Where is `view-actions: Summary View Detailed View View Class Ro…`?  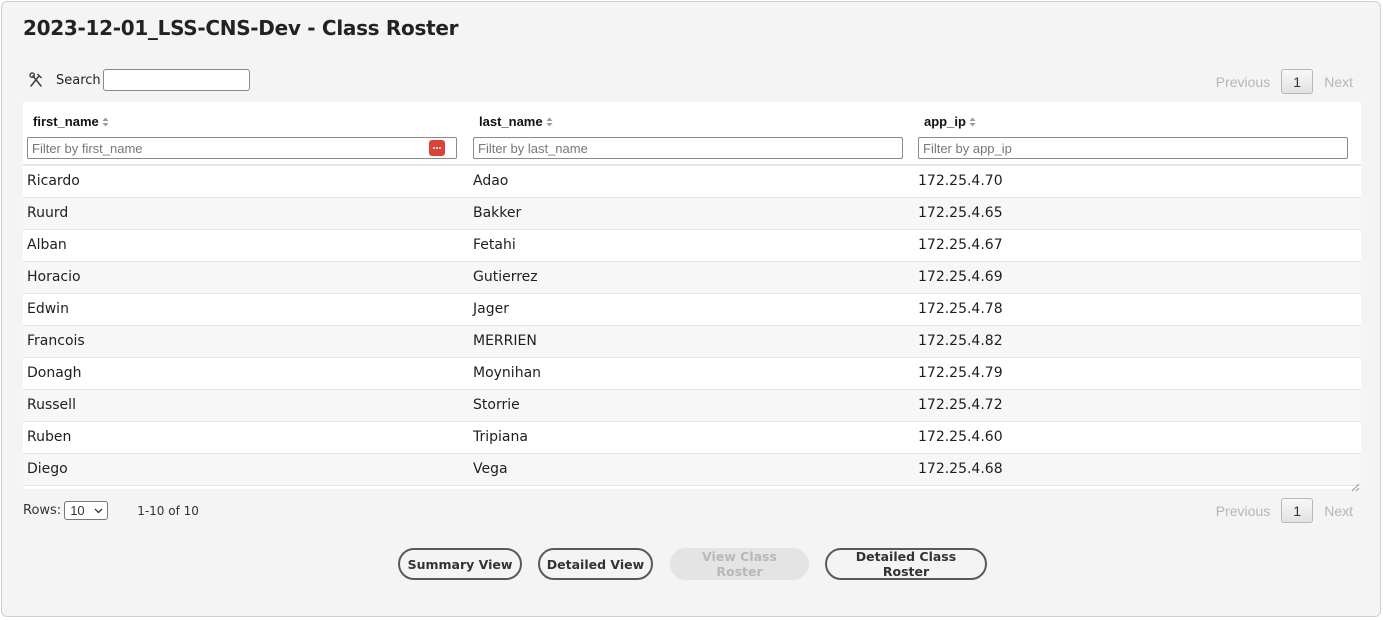 view-actions: Summary View Detailed View View Class Ro… is located at coordinates (692, 564).